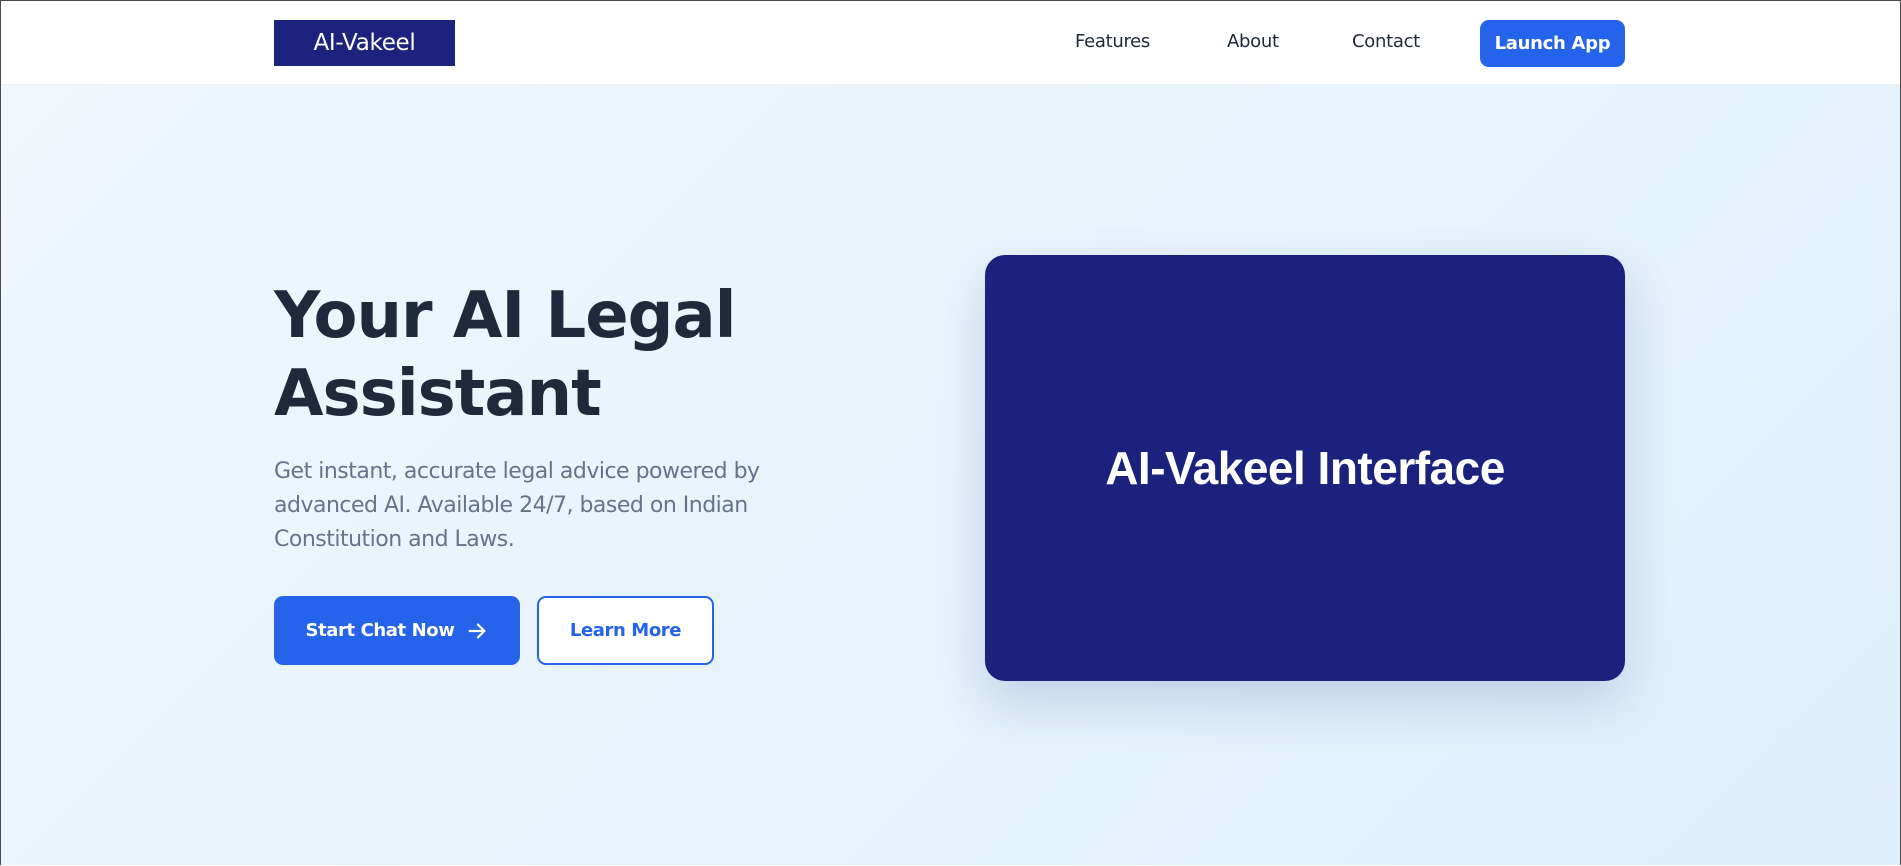 The image size is (1901, 866). Describe the element at coordinates (1253, 41) in the screenshot. I see `nav-link-about: About` at that location.